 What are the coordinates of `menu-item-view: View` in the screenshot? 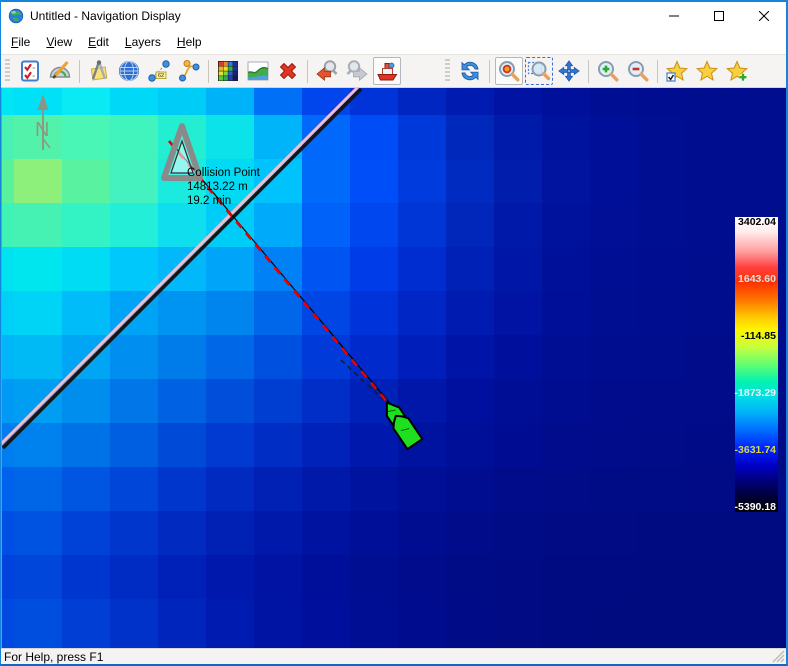 It's located at (59, 42).